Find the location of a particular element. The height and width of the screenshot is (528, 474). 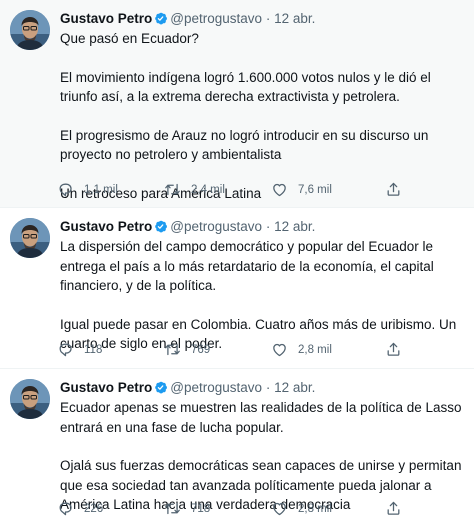

reply-count: 118 is located at coordinates (93, 349).